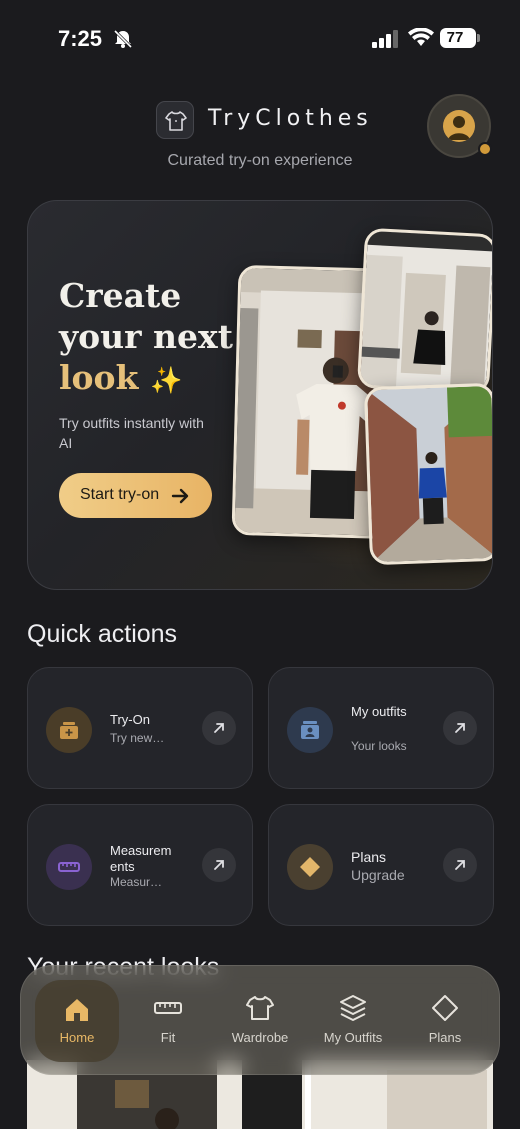 The height and width of the screenshot is (1129, 520). Describe the element at coordinates (485, 149) in the screenshot. I see `status-dot` at that location.